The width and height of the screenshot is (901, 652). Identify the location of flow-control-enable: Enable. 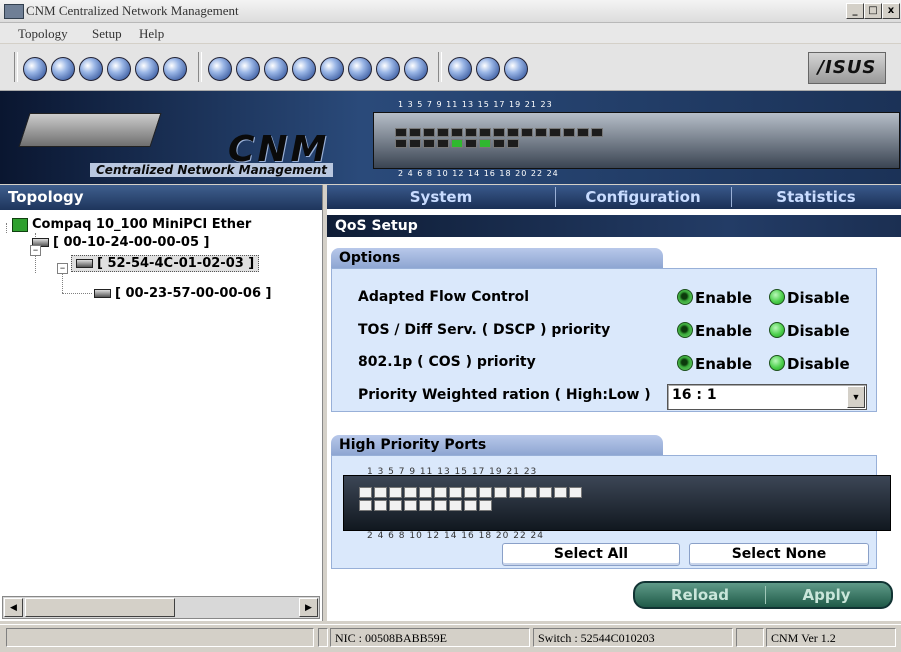
(714, 298).